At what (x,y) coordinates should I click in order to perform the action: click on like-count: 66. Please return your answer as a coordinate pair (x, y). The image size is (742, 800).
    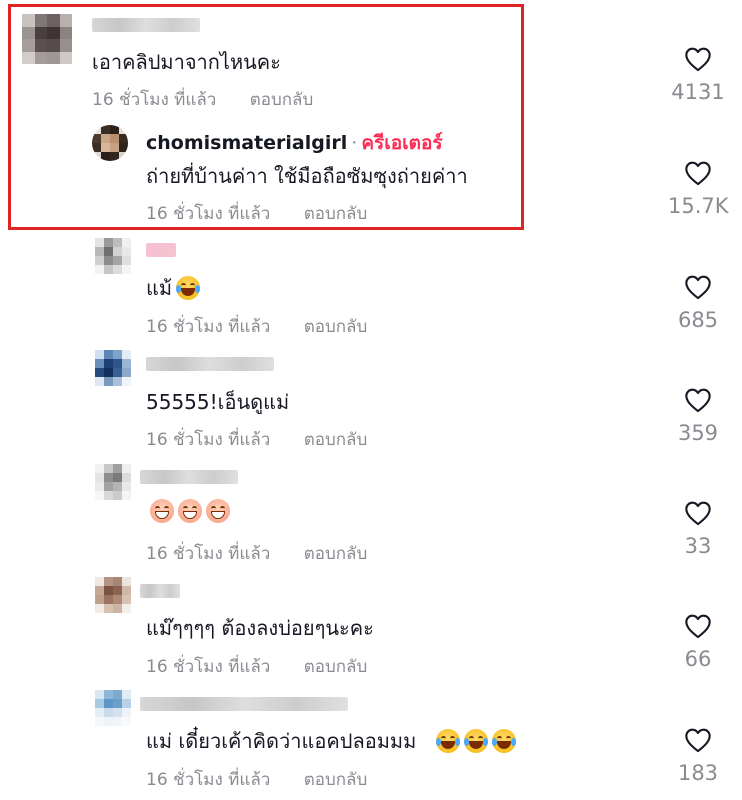
    Looking at the image, I should click on (698, 659).